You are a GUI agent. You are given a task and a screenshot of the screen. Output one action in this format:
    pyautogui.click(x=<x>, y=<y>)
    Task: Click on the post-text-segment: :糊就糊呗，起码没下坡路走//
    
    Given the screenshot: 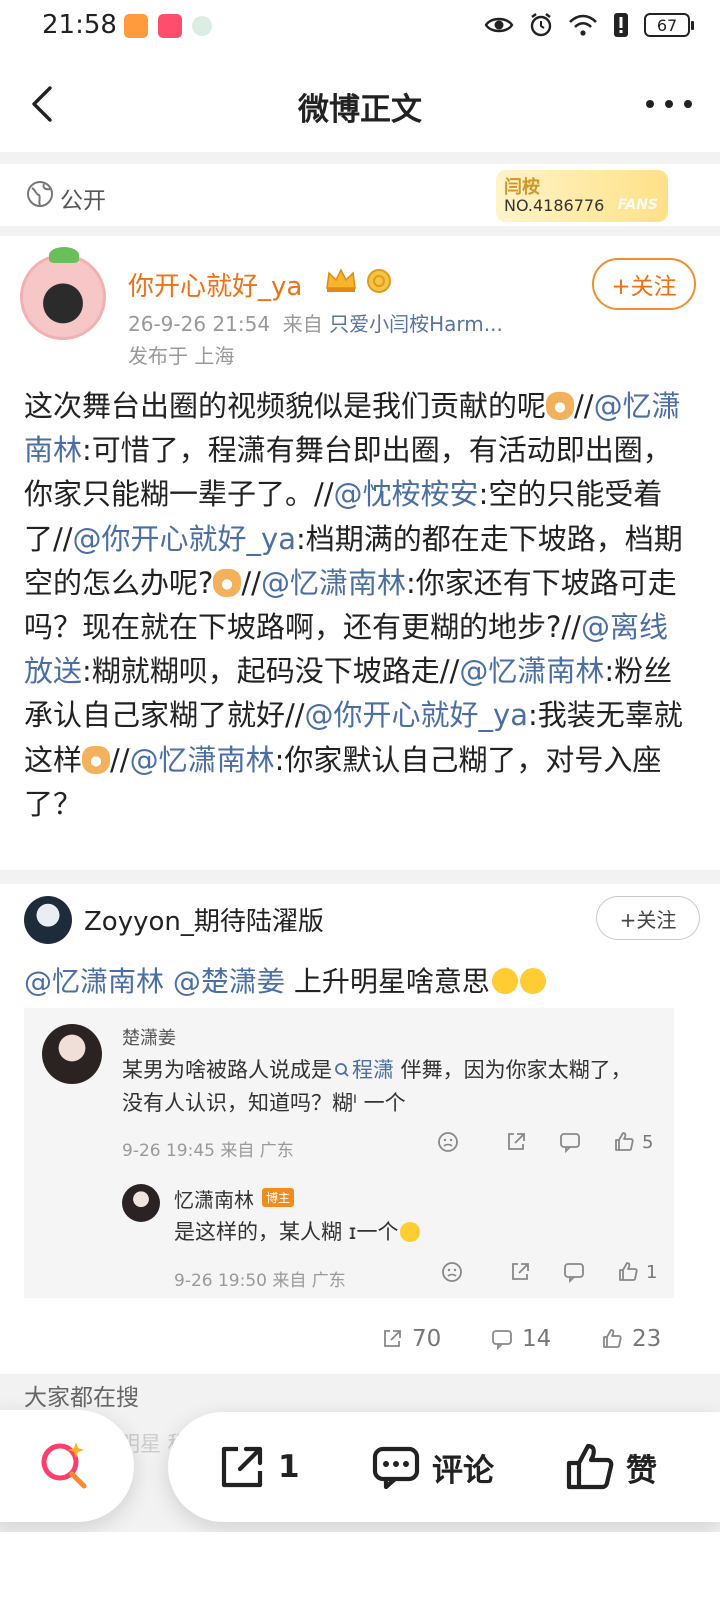 What is the action you would take?
    pyautogui.click(x=271, y=671)
    